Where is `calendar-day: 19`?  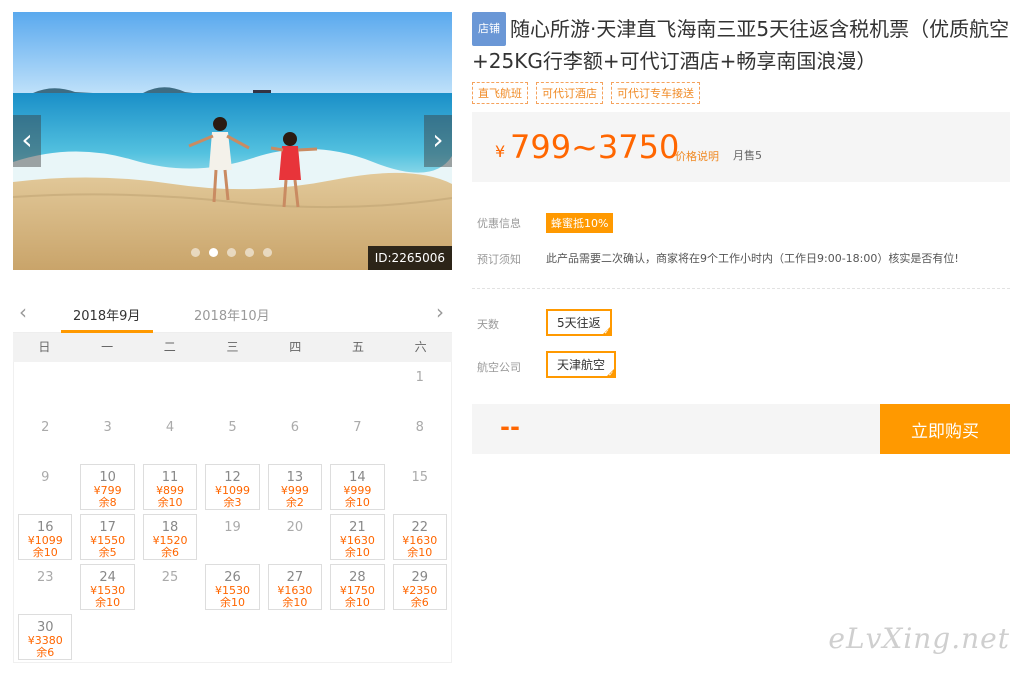
calendar-day: 19 is located at coordinates (232, 537).